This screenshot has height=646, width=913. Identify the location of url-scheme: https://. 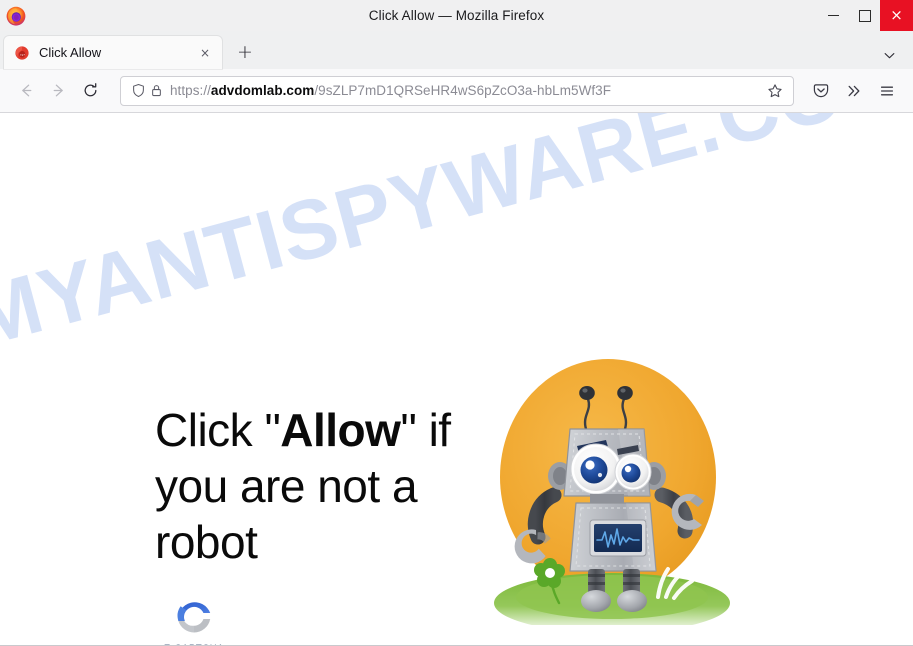
(190, 90).